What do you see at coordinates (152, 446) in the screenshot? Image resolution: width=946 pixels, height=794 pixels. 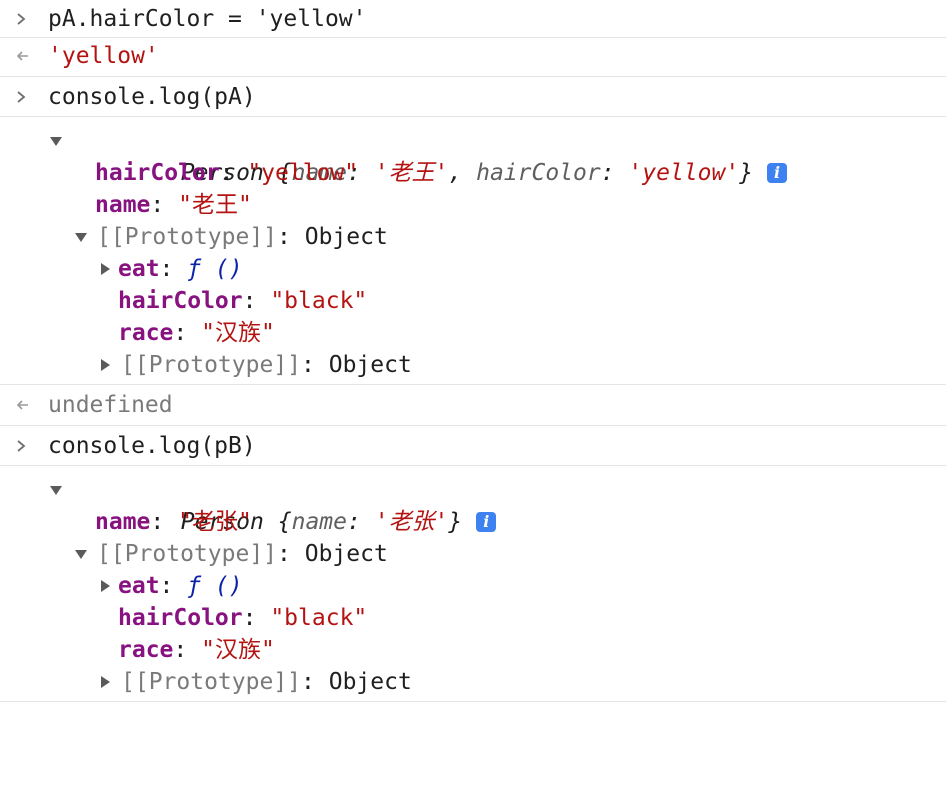 I see `input-text: console.log(pB)` at bounding box center [152, 446].